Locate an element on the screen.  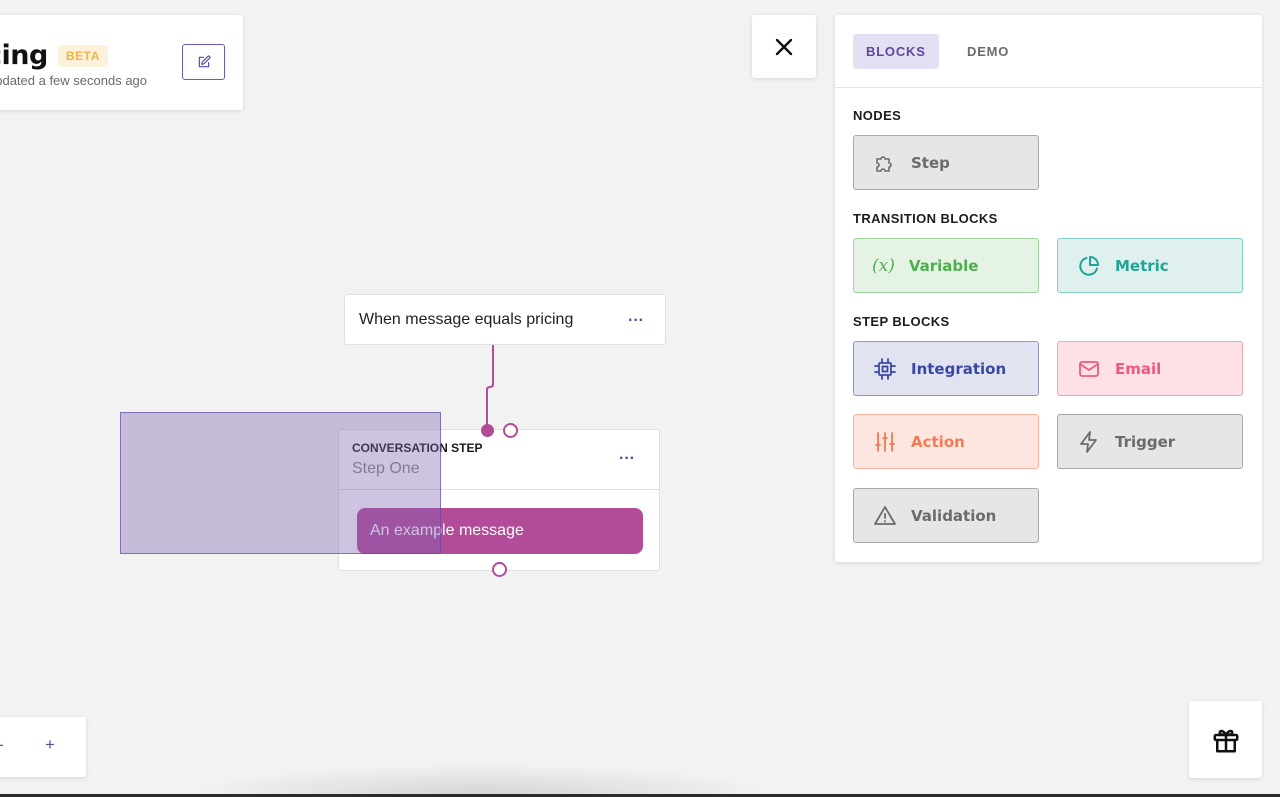
sliders-icon is located at coordinates (885, 442).